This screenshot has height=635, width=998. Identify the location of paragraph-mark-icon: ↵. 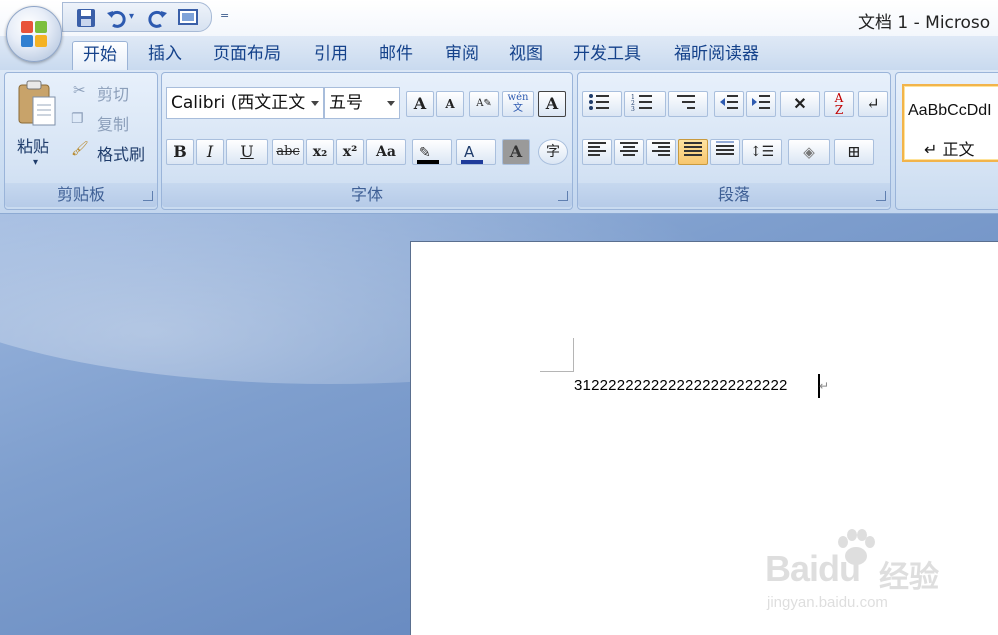
(824, 386).